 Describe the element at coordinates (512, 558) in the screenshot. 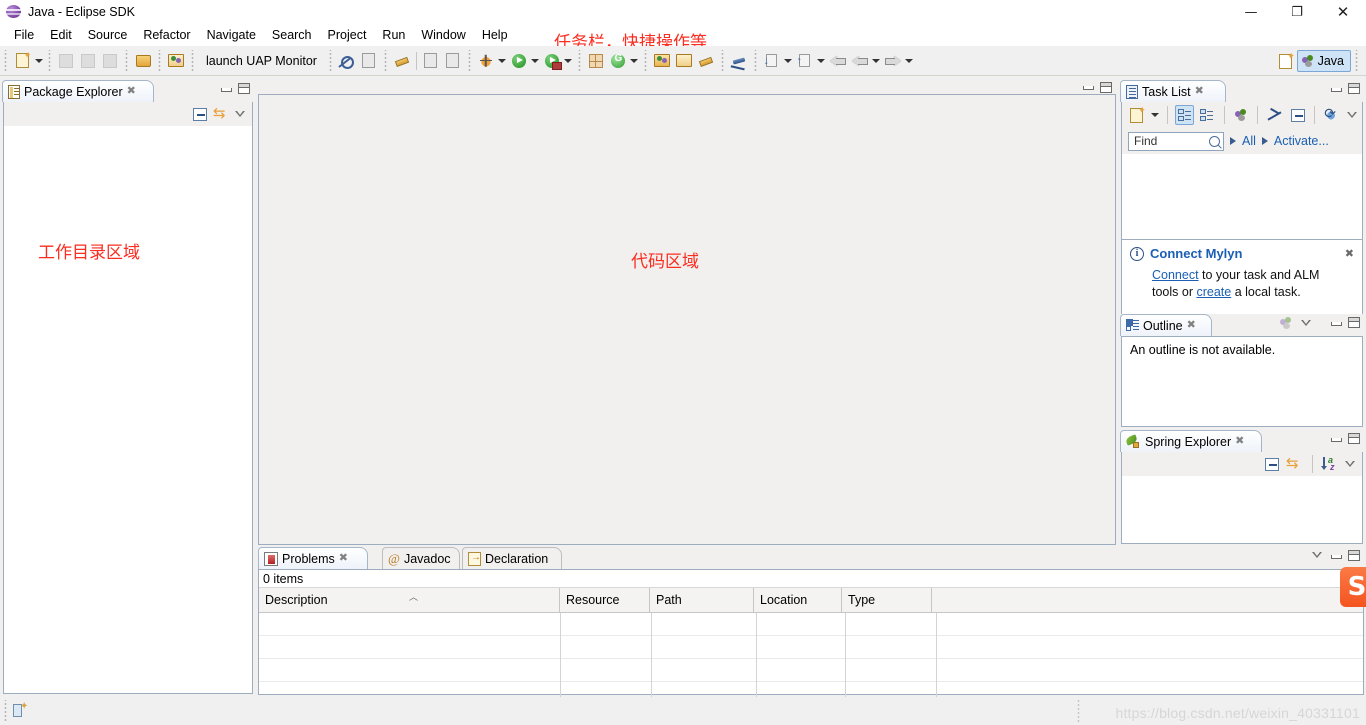

I see `tab-declaration: Declaration` at that location.